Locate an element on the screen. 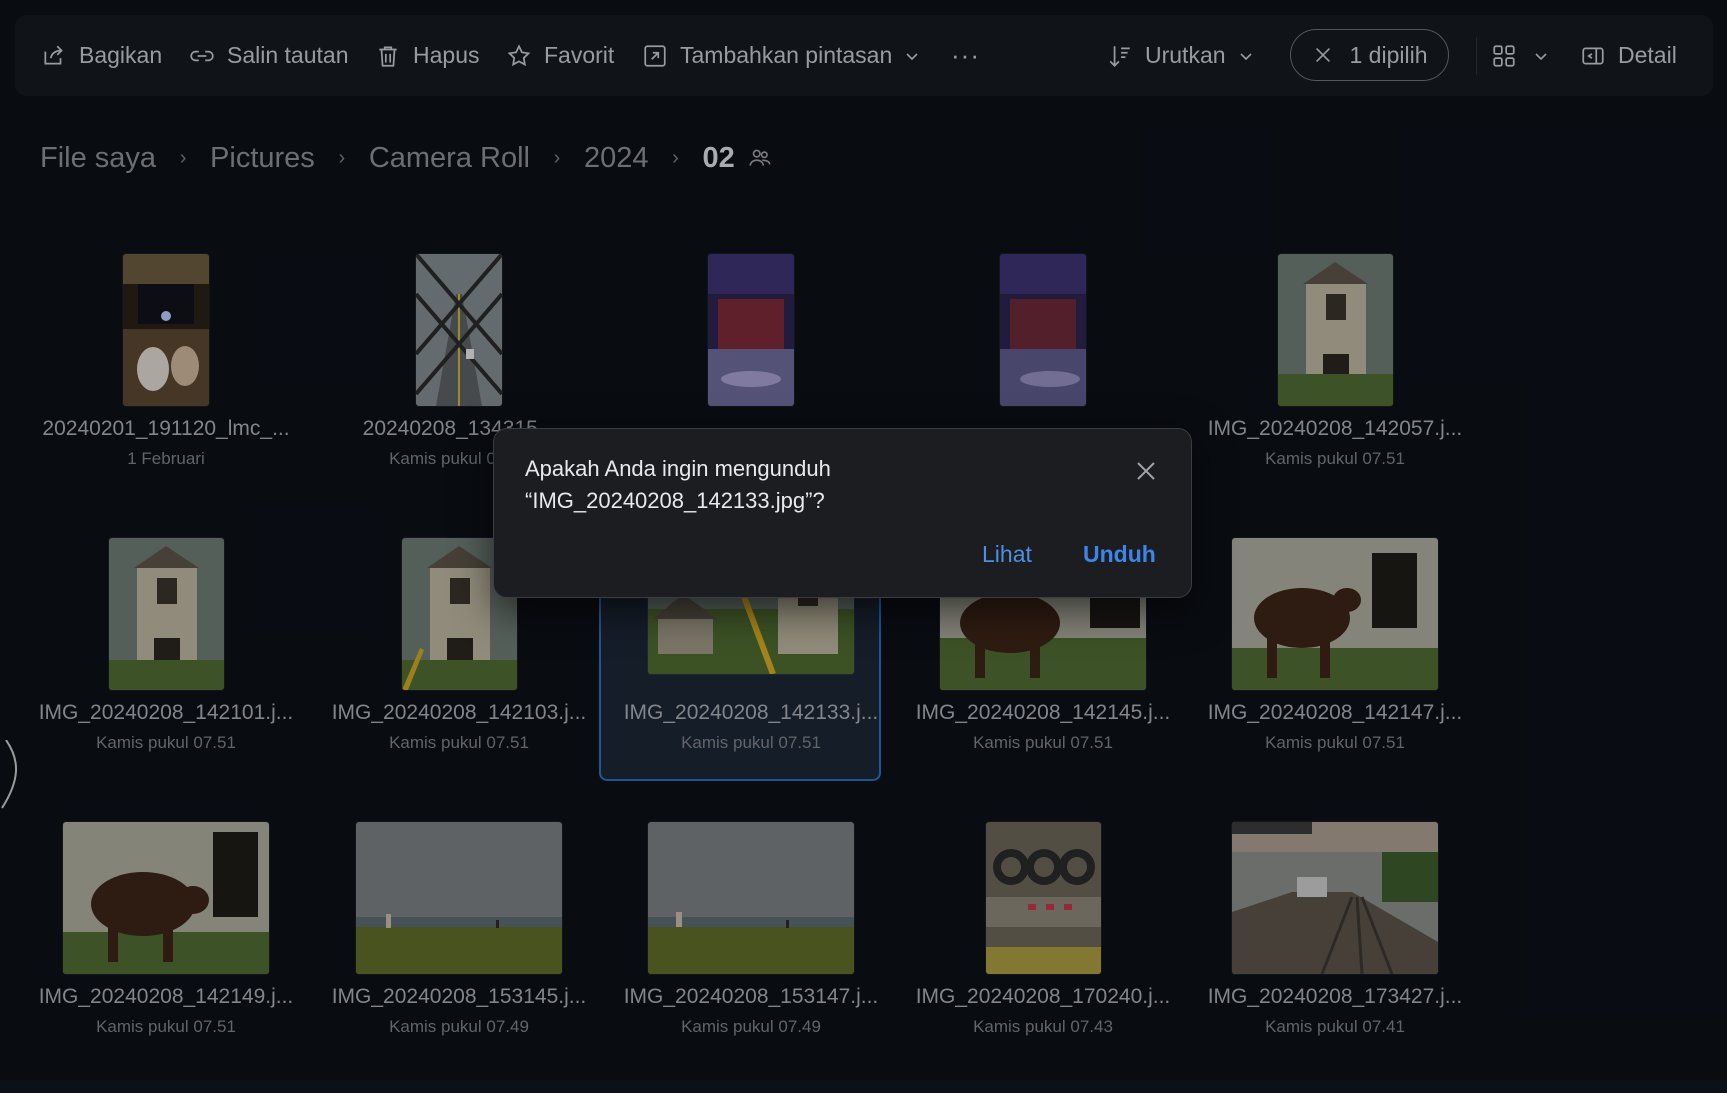 Image resolution: width=1727 pixels, height=1093 pixels. add-shortcut-button: Tambahkan pintasan is located at coordinates (781, 55).